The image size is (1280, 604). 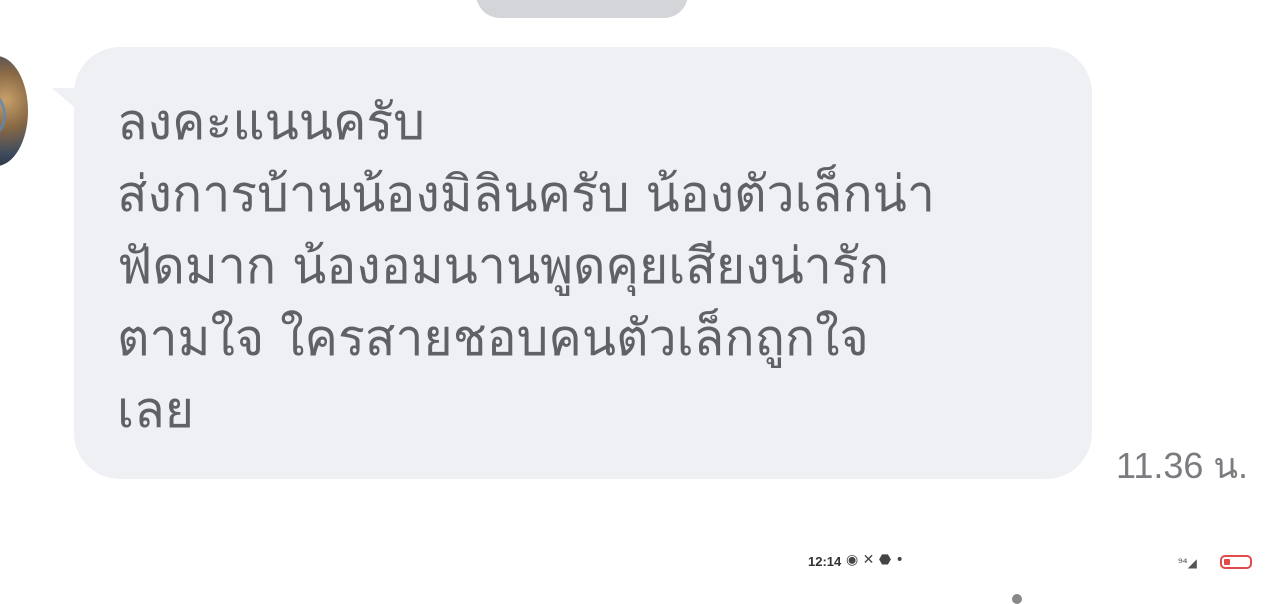 I want to click on sender-avatar, so click(x=14, y=111).